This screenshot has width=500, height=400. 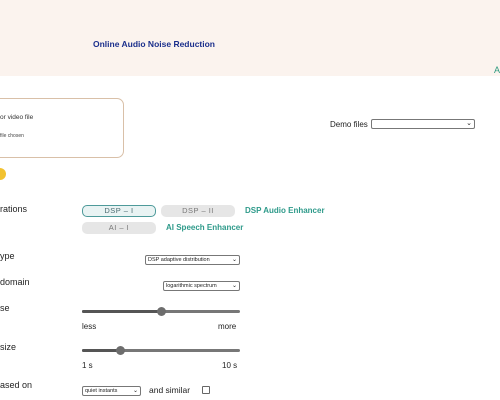 What do you see at coordinates (120, 350) in the screenshot?
I see `size-slider-thumb` at bounding box center [120, 350].